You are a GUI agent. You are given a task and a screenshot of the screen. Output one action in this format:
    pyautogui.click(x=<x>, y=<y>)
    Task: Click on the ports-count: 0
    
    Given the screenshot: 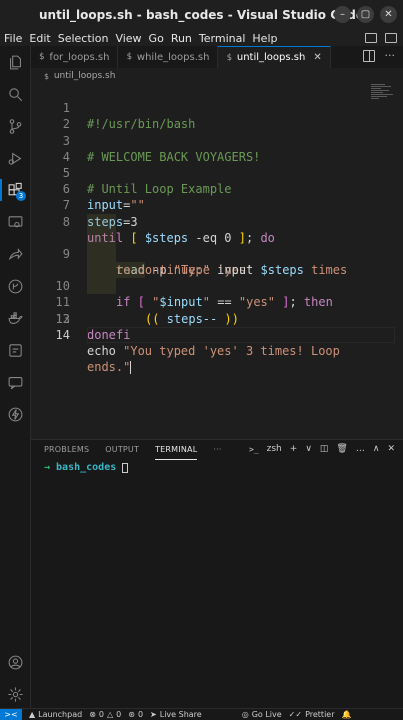 What is the action you would take?
    pyautogui.click(x=140, y=714)
    